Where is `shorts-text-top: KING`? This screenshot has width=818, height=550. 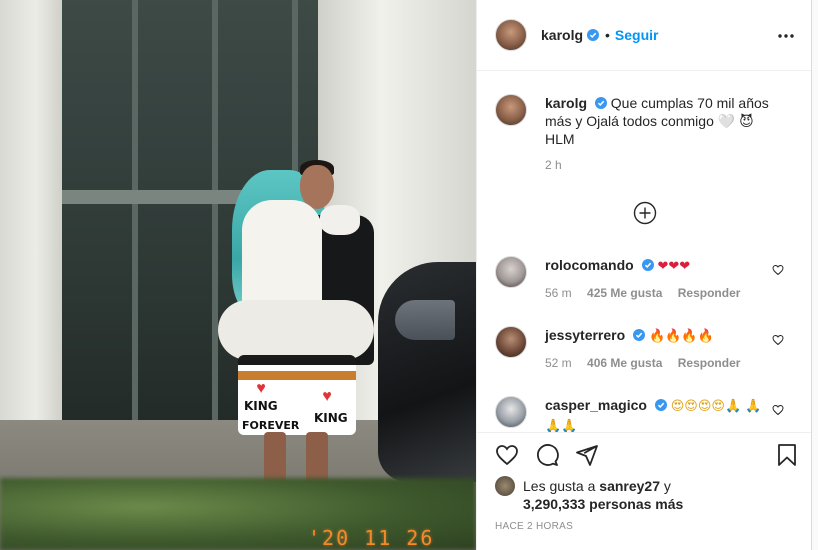 shorts-text-top: KING is located at coordinates (261, 406).